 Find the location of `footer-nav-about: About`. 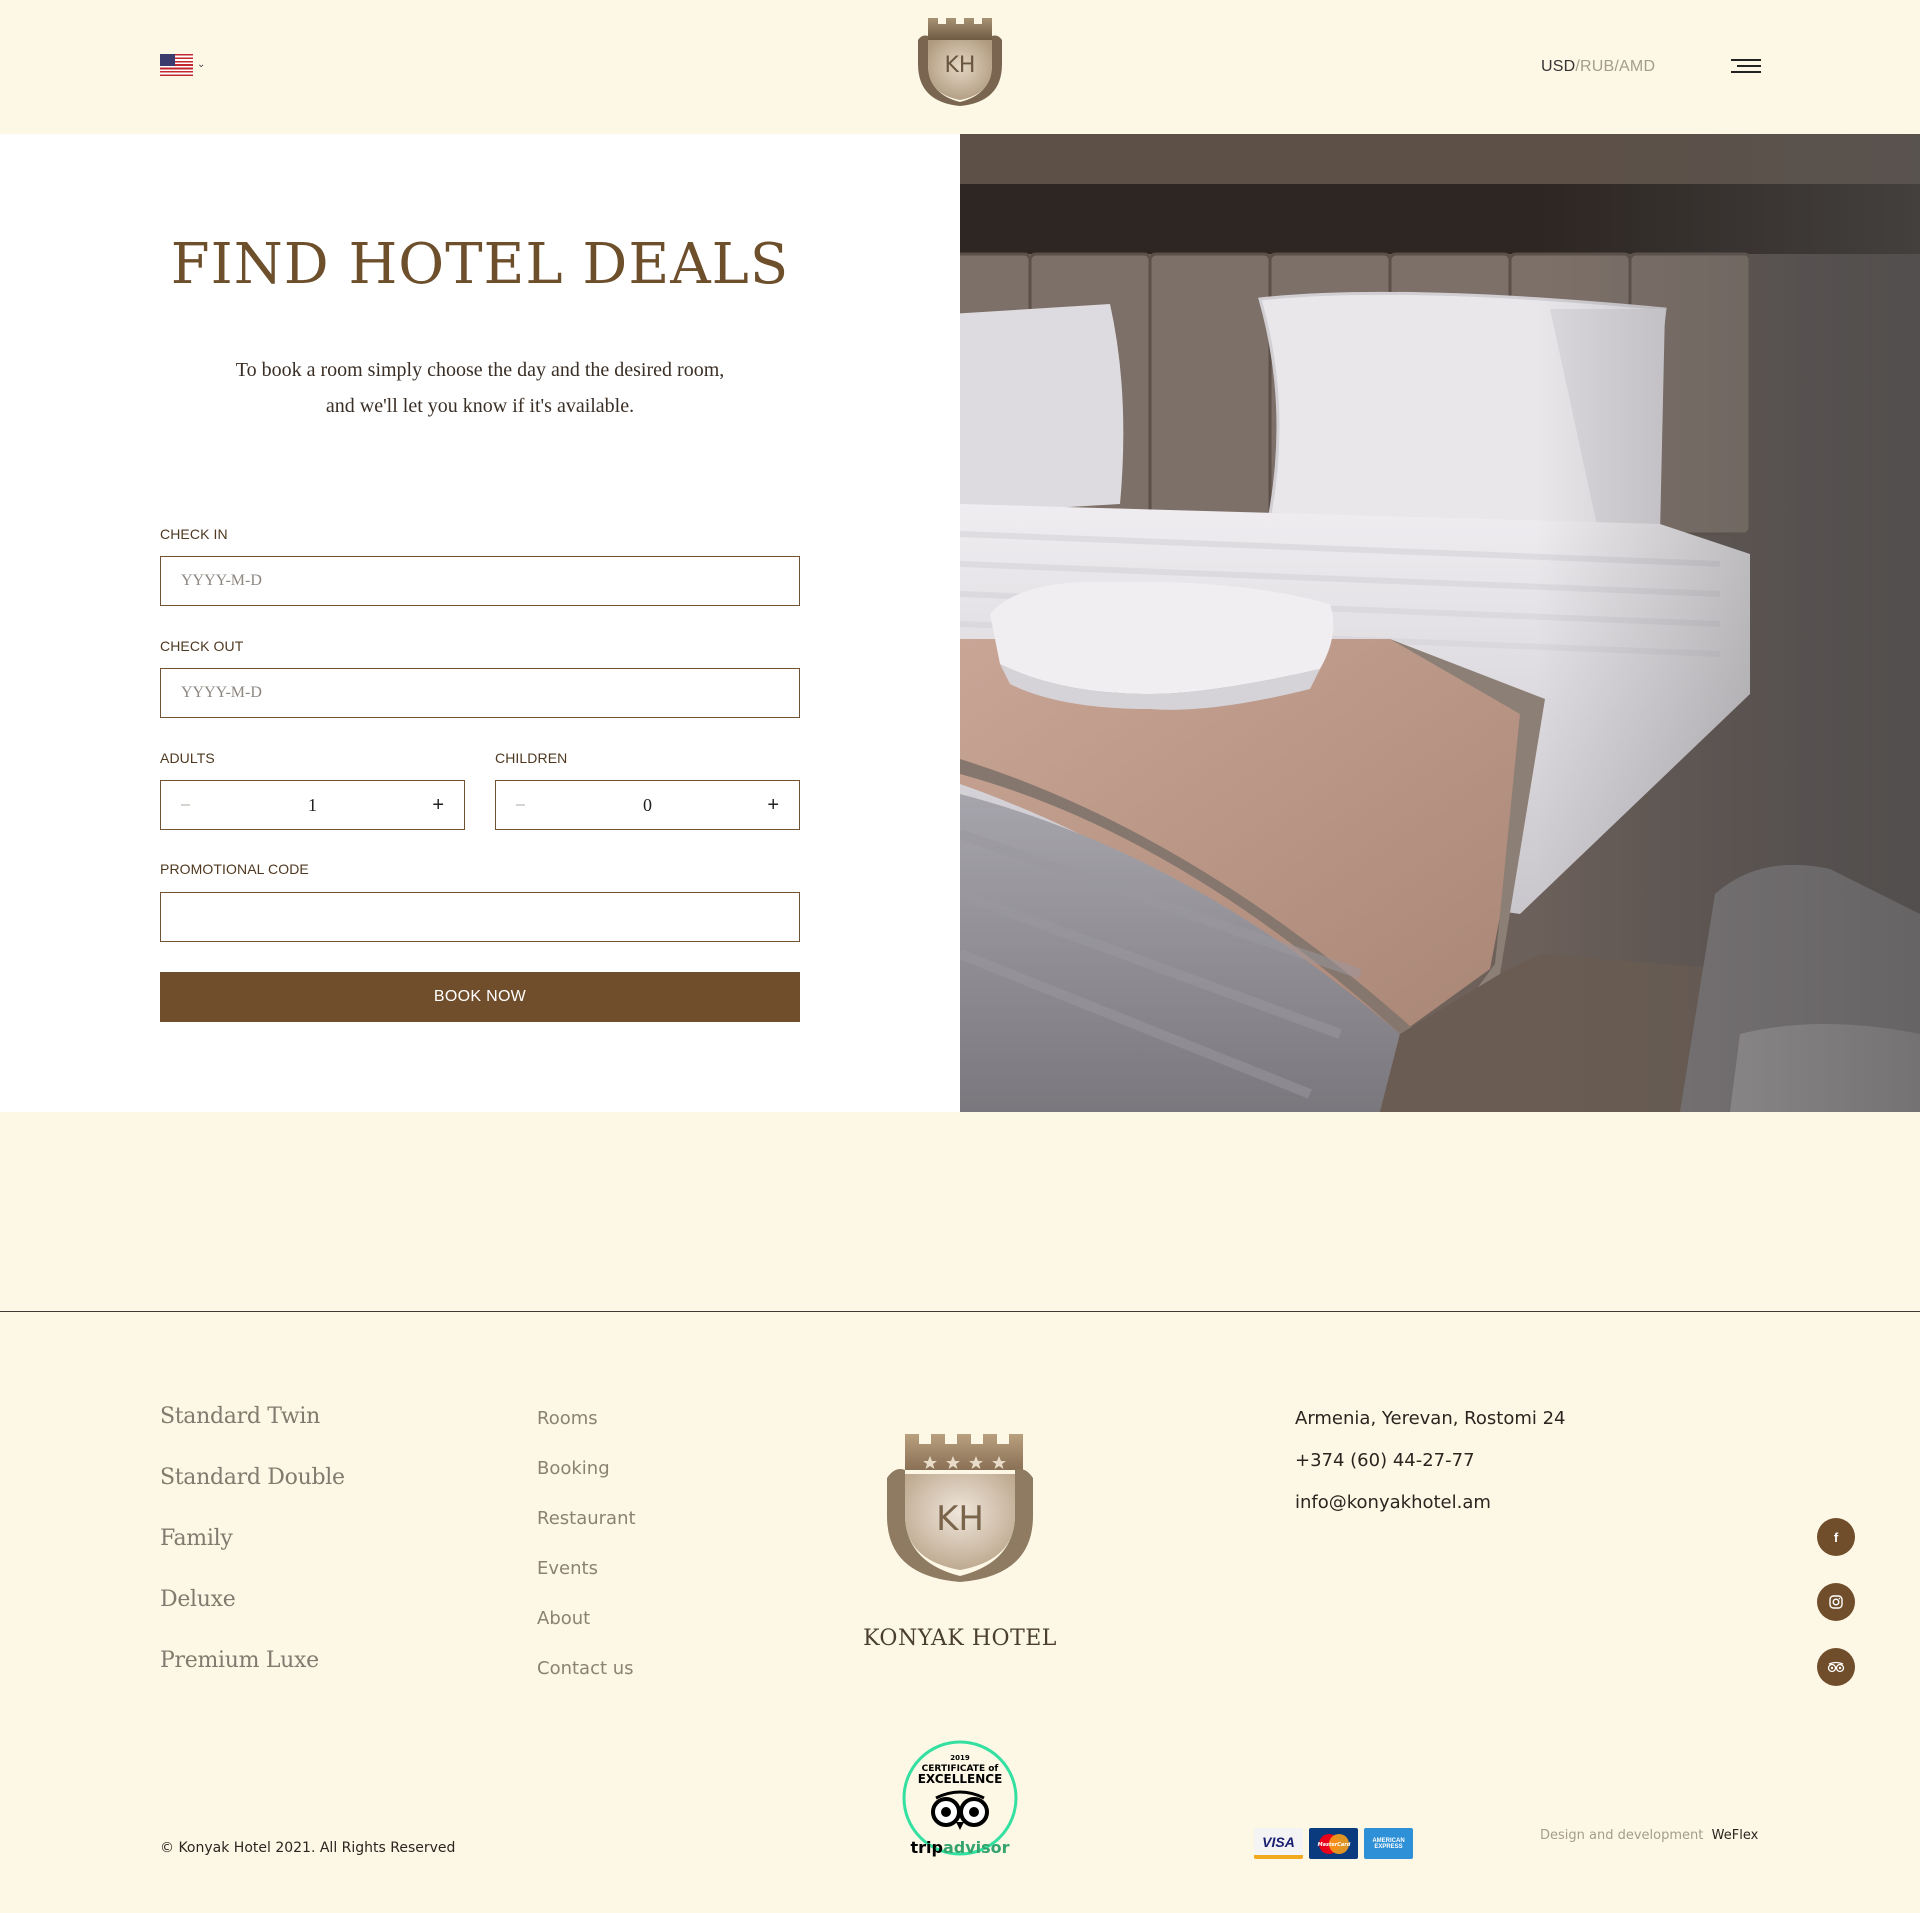

footer-nav-about: About is located at coordinates (586, 1633).